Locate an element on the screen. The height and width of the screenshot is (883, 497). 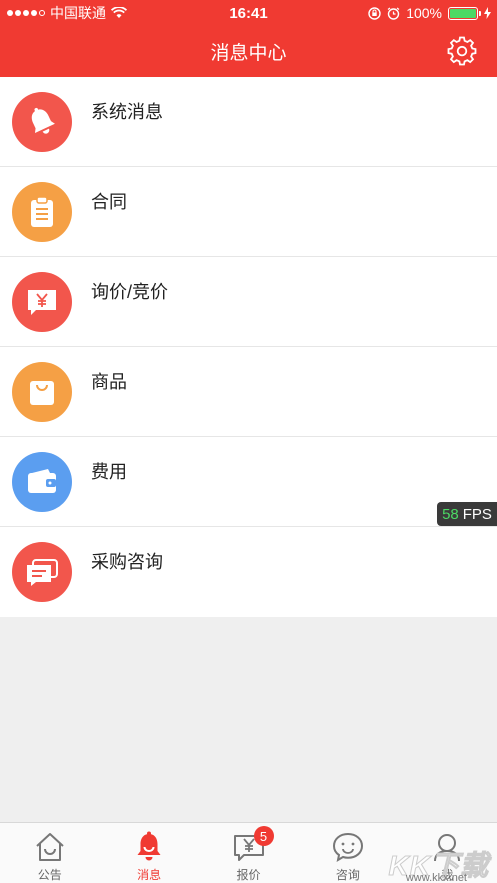
tab-label: 我 is located at coordinates (447, 875).